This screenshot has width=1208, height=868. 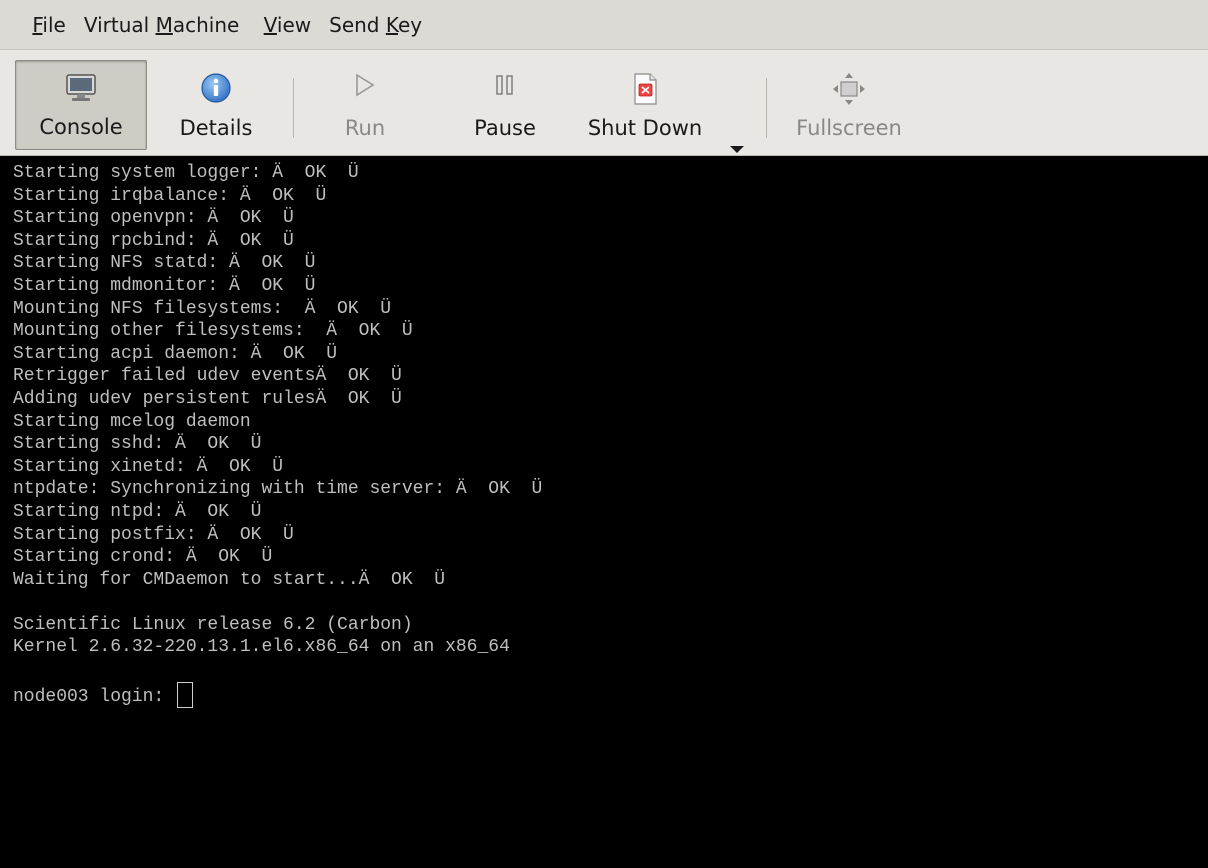 What do you see at coordinates (849, 91) in the screenshot?
I see `fullscreen-icon` at bounding box center [849, 91].